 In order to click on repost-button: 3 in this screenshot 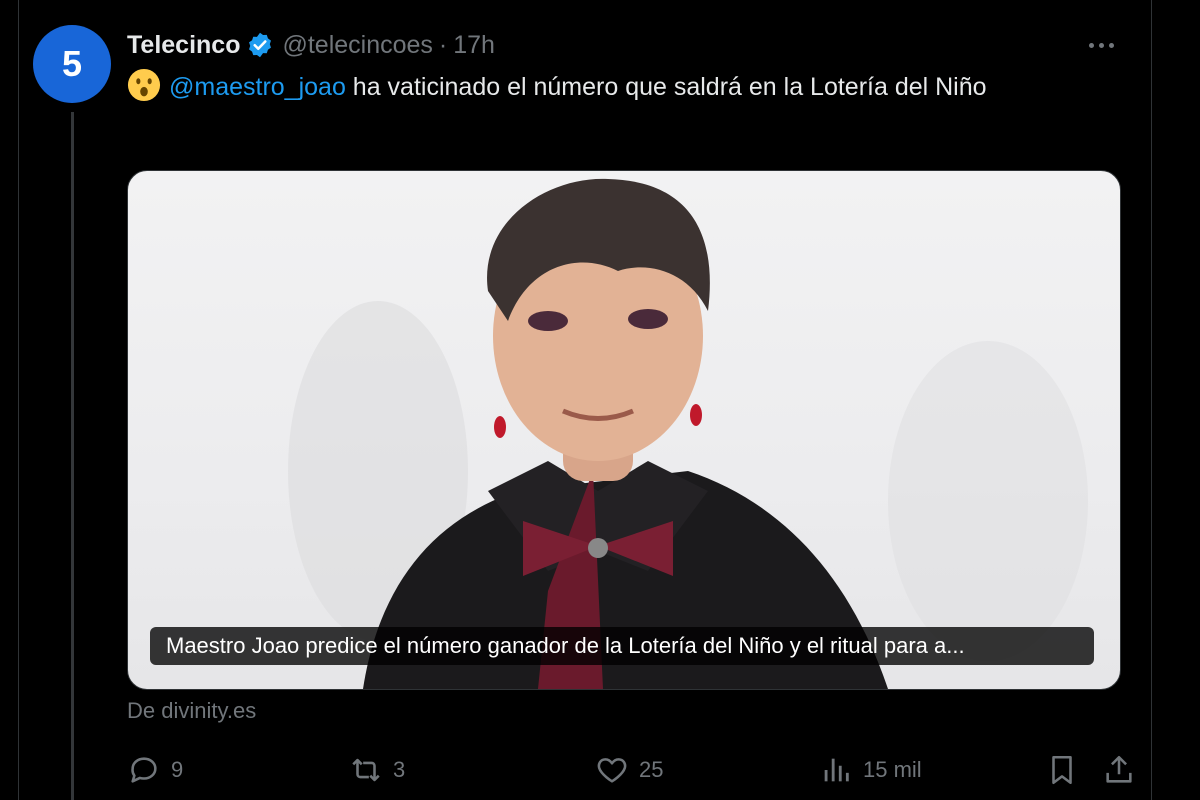, I will do `click(377, 770)`.